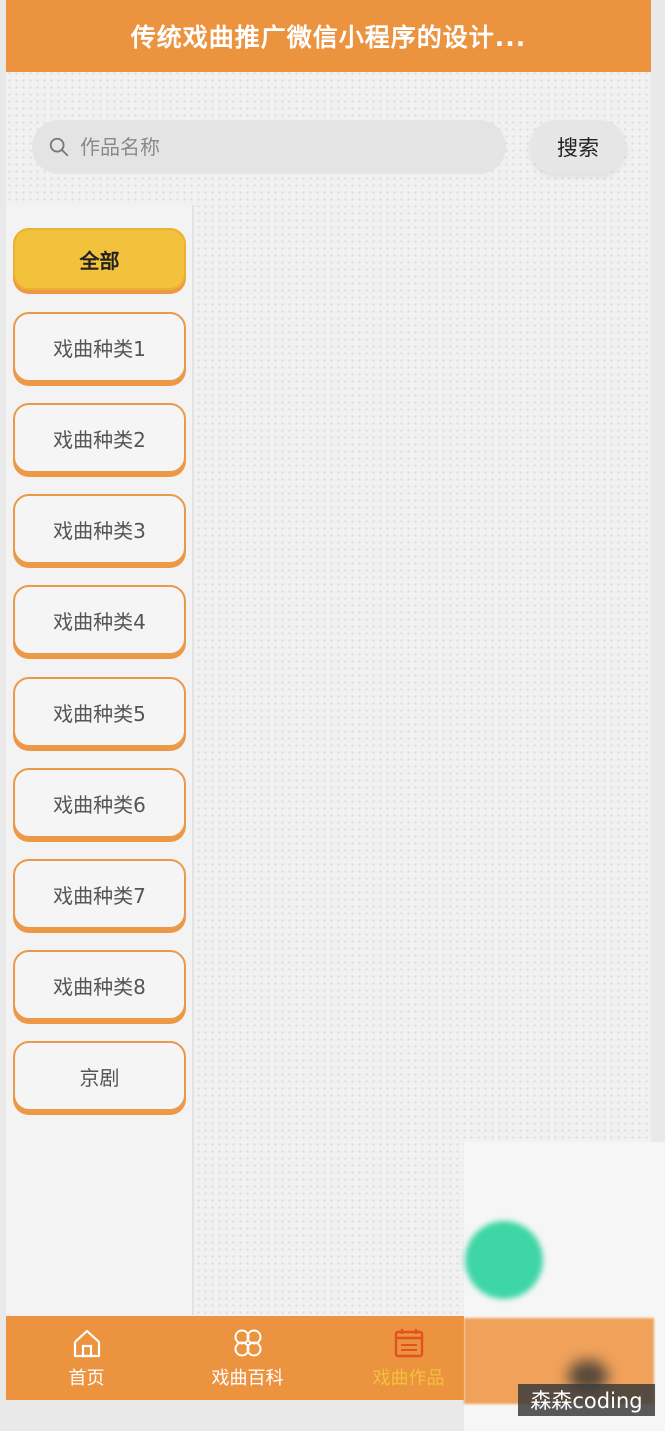 This screenshot has height=1431, width=665. What do you see at coordinates (99, 347) in the screenshot?
I see `category-item: 戏曲种类1` at bounding box center [99, 347].